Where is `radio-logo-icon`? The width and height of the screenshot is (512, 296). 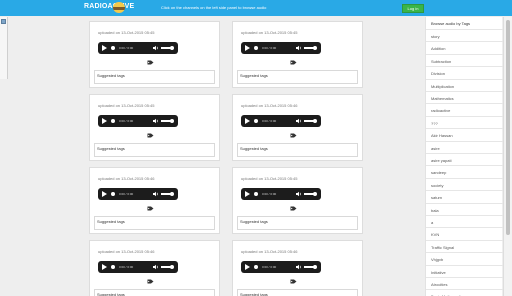
radio-logo-icon is located at coordinates (119, 7).